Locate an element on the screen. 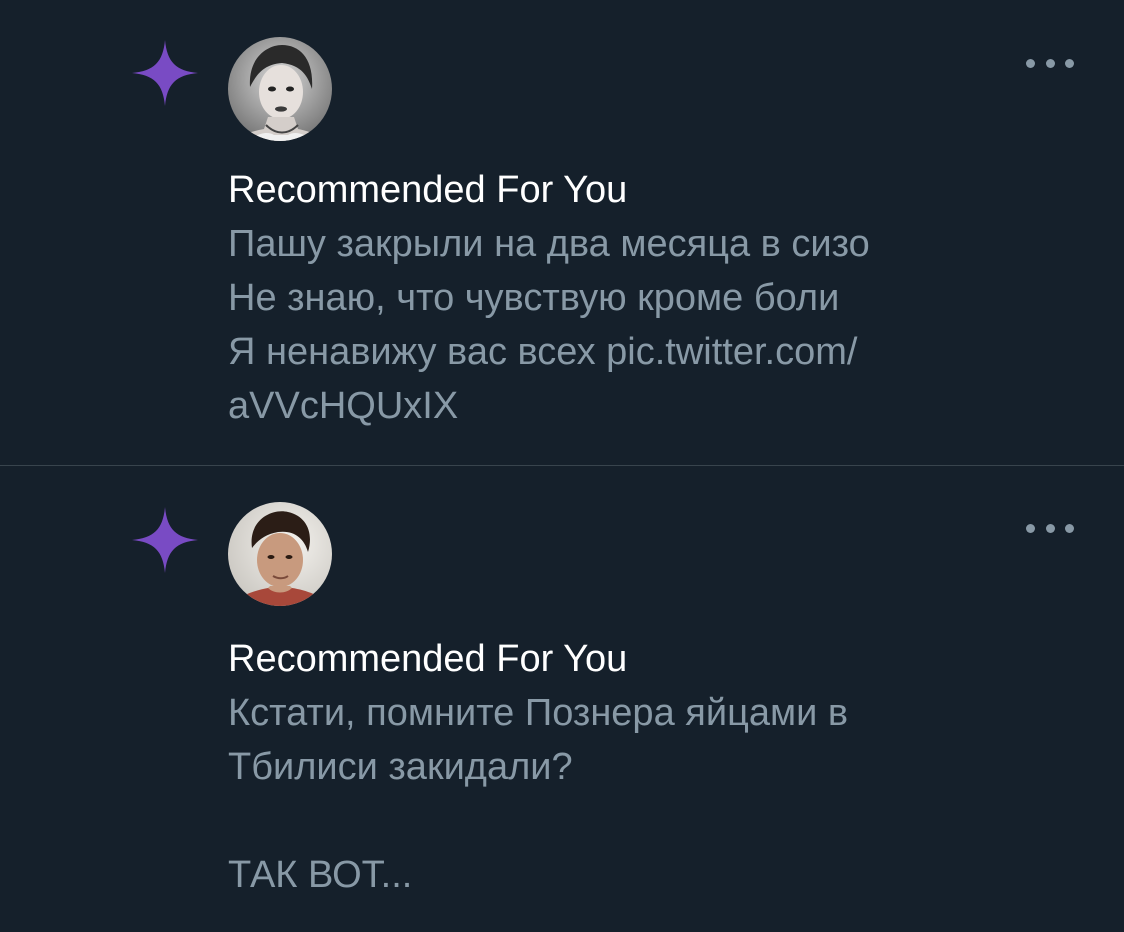 The height and width of the screenshot is (932, 1124). tweet-text-line: Я ненавижу вас всех pic.twitter.com/ is located at coordinates (543, 352).